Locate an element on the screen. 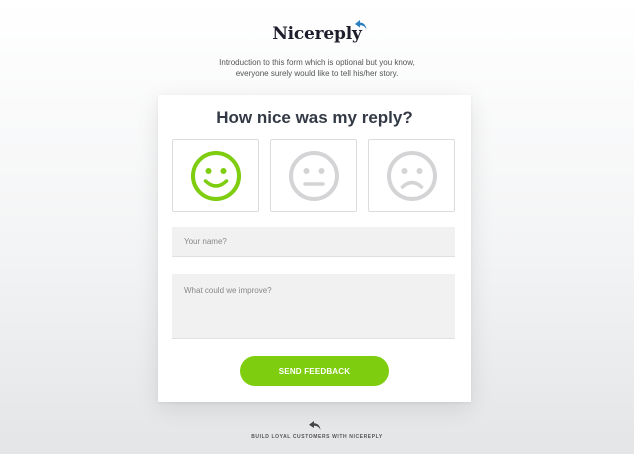 The image size is (634, 454). logo: Nicereply is located at coordinates (319, 32).